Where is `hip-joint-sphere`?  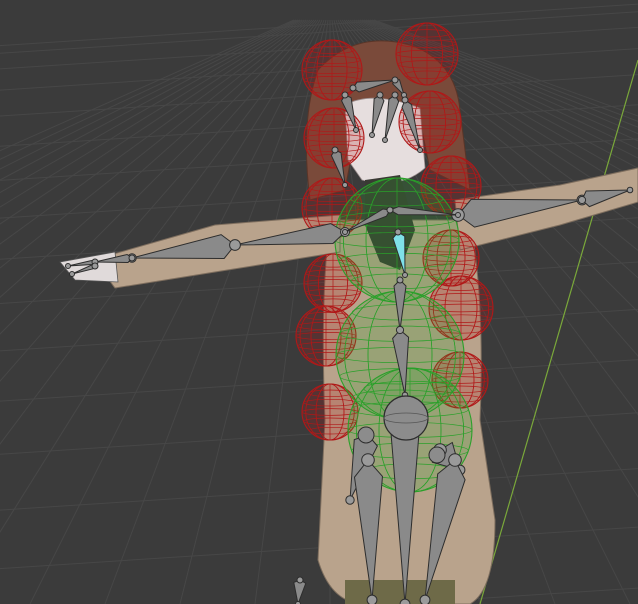
hip-joint-sphere is located at coordinates (406, 418).